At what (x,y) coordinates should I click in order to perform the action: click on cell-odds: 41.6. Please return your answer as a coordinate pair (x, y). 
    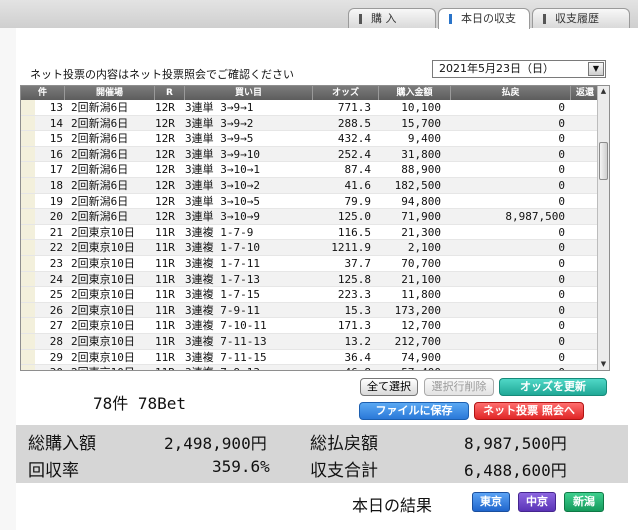
    Looking at the image, I should click on (358, 185).